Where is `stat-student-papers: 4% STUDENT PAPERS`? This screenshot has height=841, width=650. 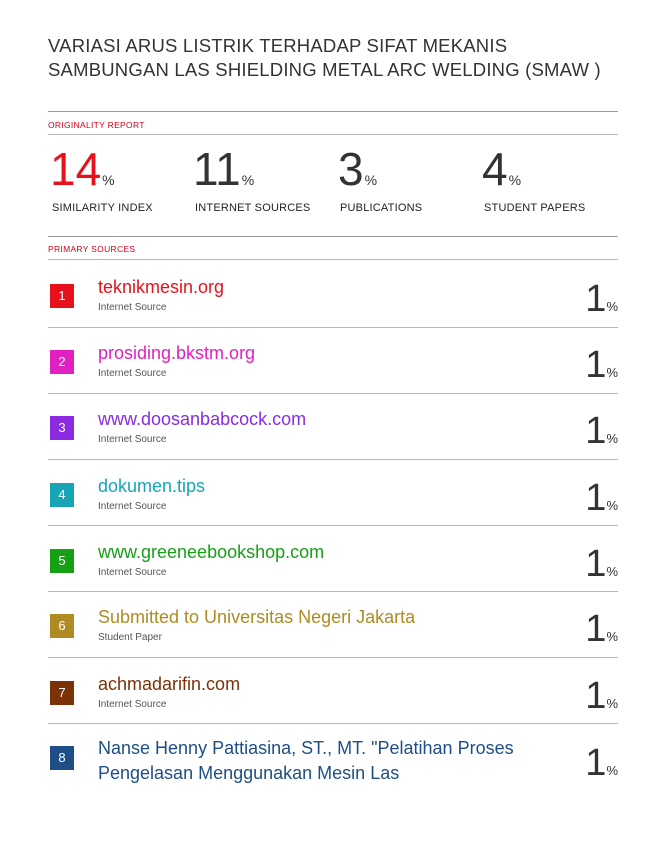 stat-student-papers: 4% STUDENT PAPERS is located at coordinates (533, 178).